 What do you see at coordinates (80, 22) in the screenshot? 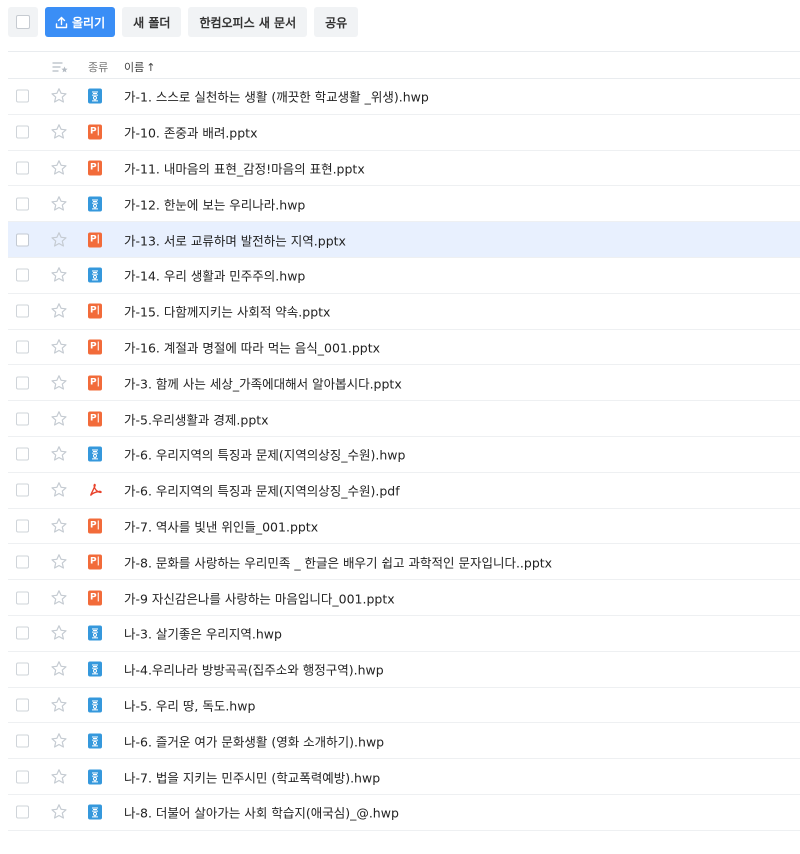
I see `upload-button: 올리기` at bounding box center [80, 22].